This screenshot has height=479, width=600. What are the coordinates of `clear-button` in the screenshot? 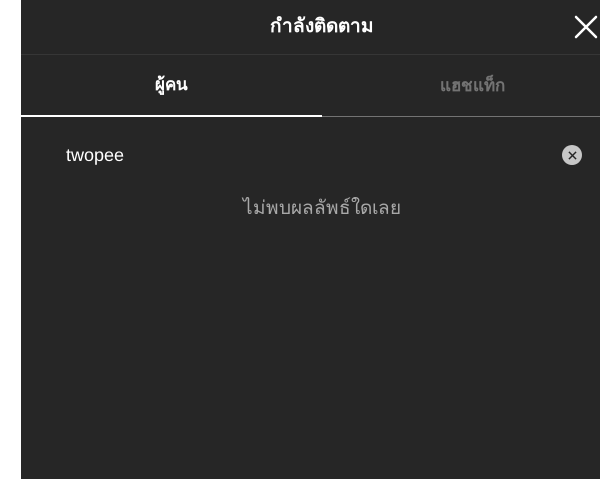 It's located at (572, 155).